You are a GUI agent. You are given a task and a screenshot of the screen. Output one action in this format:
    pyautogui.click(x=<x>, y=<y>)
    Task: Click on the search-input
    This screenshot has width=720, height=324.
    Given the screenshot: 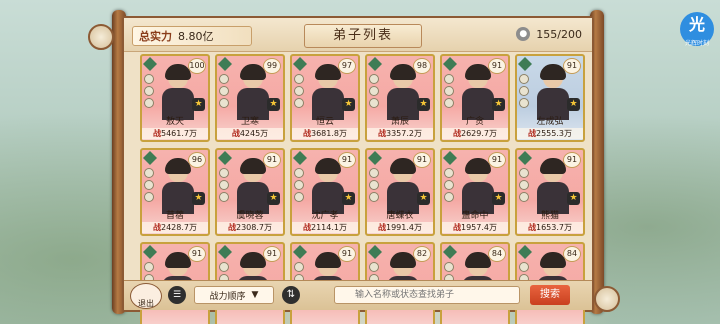 What is the action you would take?
    pyautogui.click(x=427, y=295)
    